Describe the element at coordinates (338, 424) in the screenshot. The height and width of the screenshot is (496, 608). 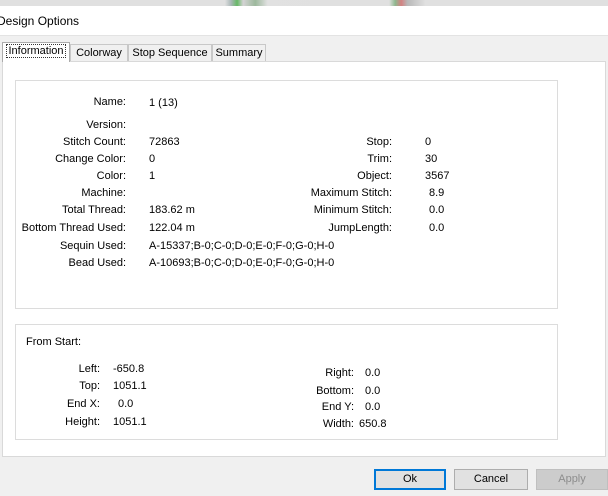
I see `width-label: Width:` at that location.